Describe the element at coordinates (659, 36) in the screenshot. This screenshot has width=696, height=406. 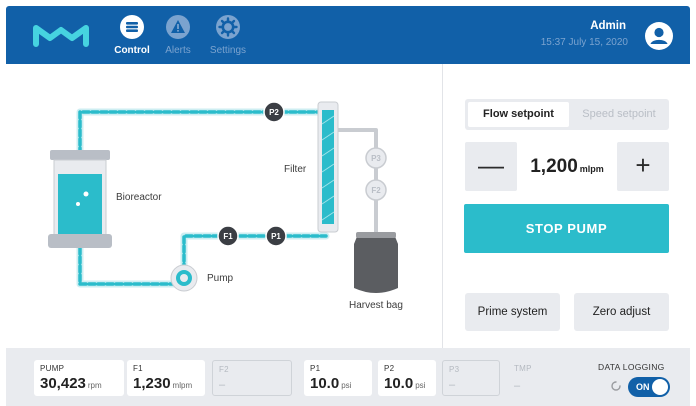
I see `user-avatar-icon` at that location.